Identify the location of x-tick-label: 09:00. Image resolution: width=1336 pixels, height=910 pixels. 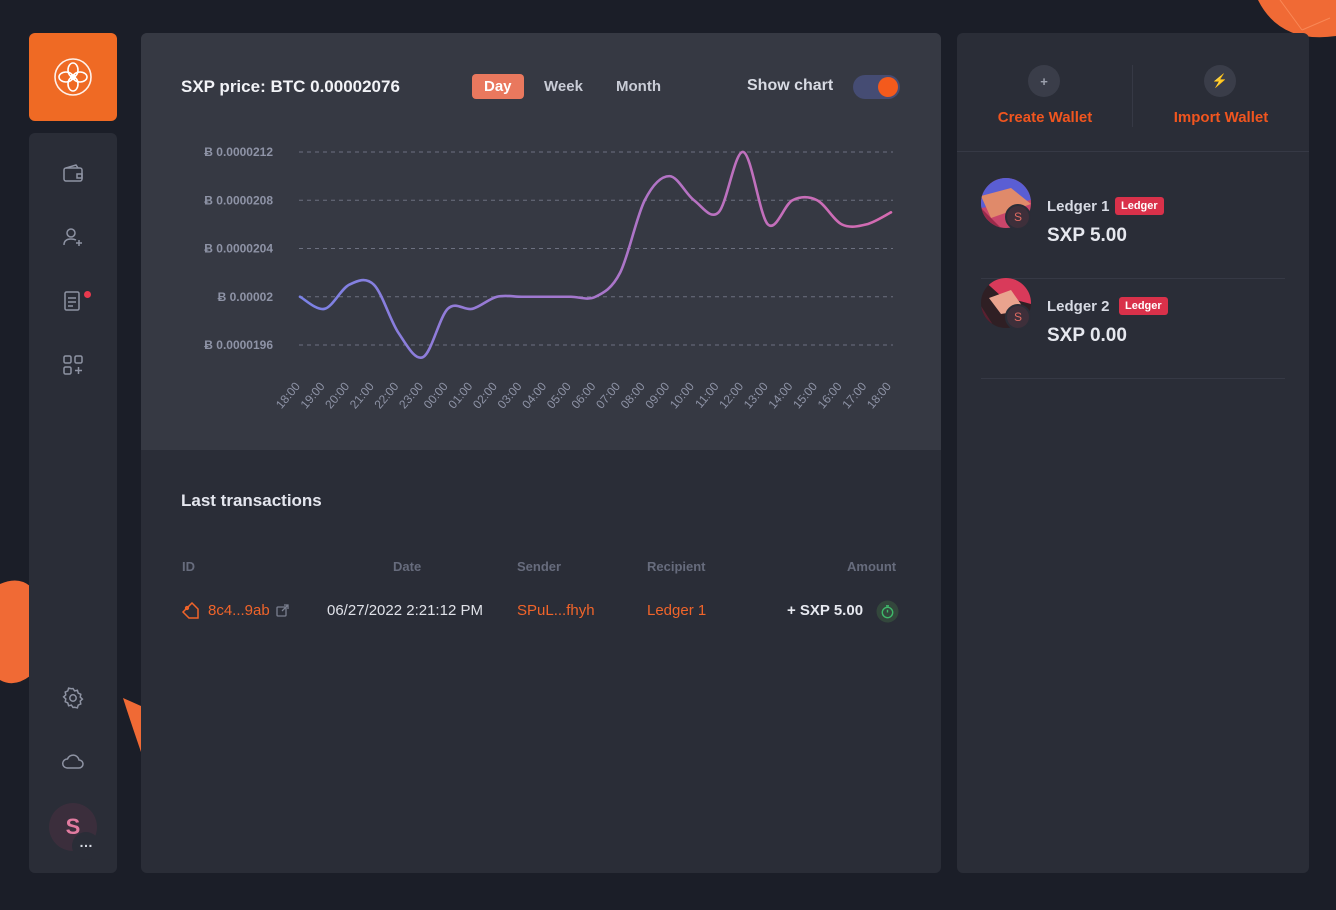
(657, 395).